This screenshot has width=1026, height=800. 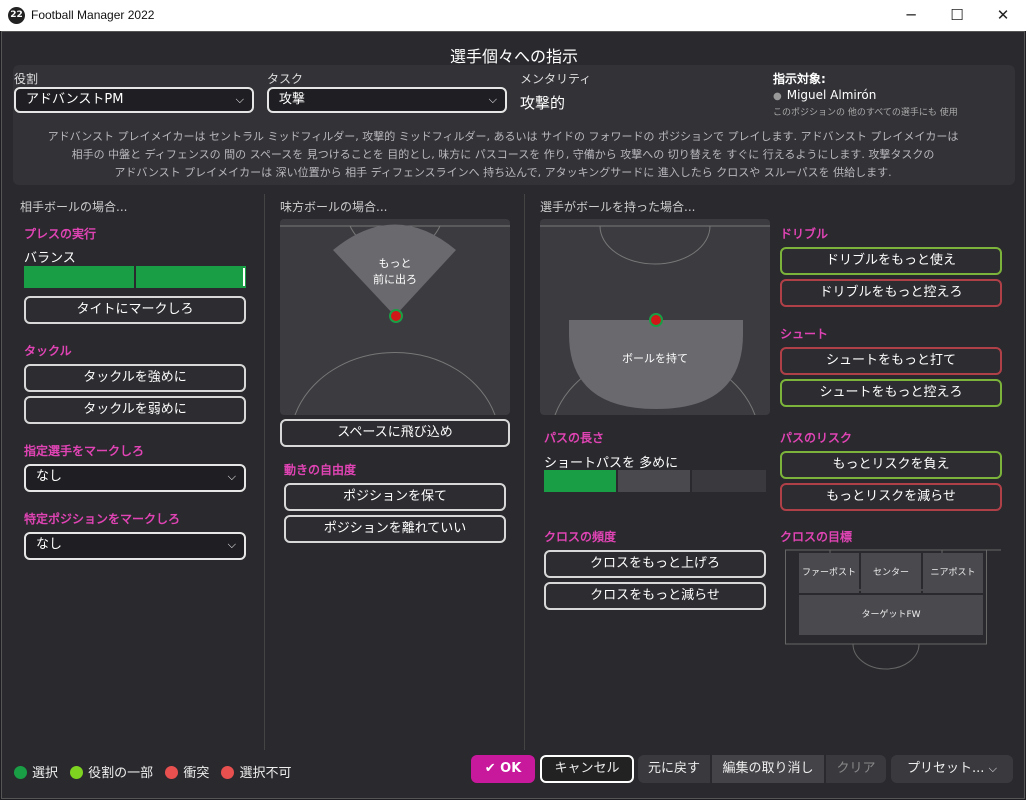 I want to click on mark-player-label: 指定選手をマークしろ, so click(x=84, y=451).